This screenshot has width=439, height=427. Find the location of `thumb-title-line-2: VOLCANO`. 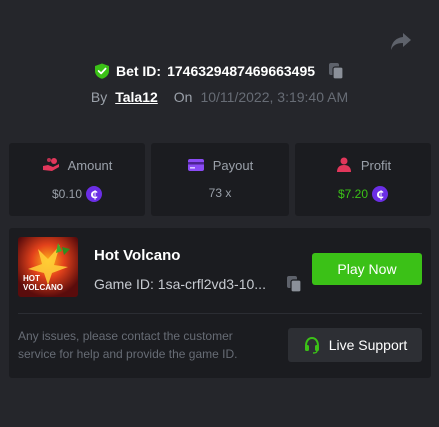

thumb-title-line-2: VOLCANO is located at coordinates (43, 287).